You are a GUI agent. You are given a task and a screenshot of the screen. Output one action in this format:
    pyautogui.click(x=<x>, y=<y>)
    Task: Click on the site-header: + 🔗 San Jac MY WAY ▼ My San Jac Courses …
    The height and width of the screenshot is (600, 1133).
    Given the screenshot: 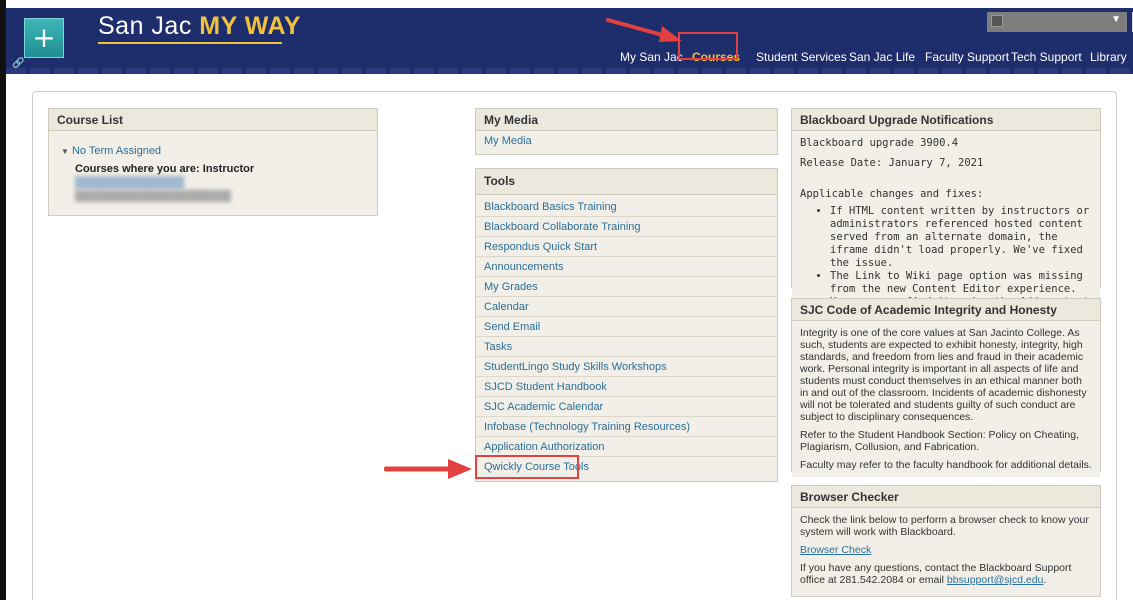 What is the action you would take?
    pyautogui.click(x=569, y=41)
    